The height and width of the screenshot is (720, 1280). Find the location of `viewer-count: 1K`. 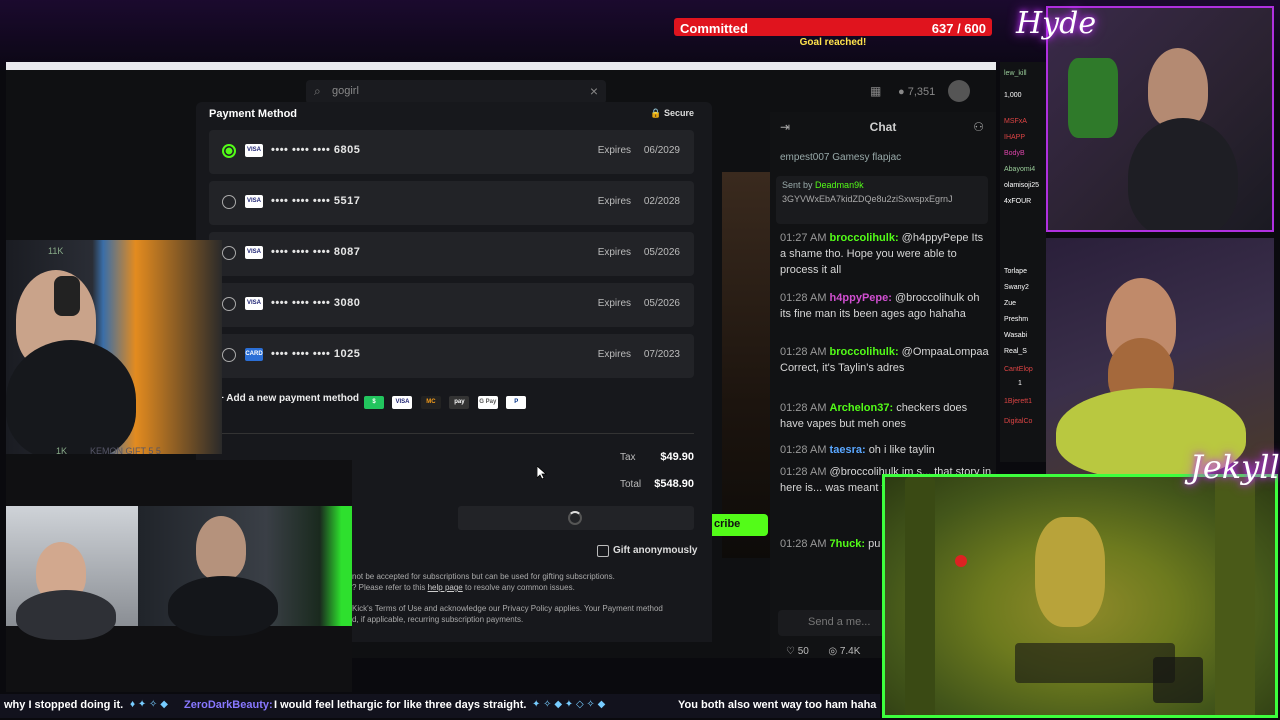

viewer-count: 1K is located at coordinates (62, 451).